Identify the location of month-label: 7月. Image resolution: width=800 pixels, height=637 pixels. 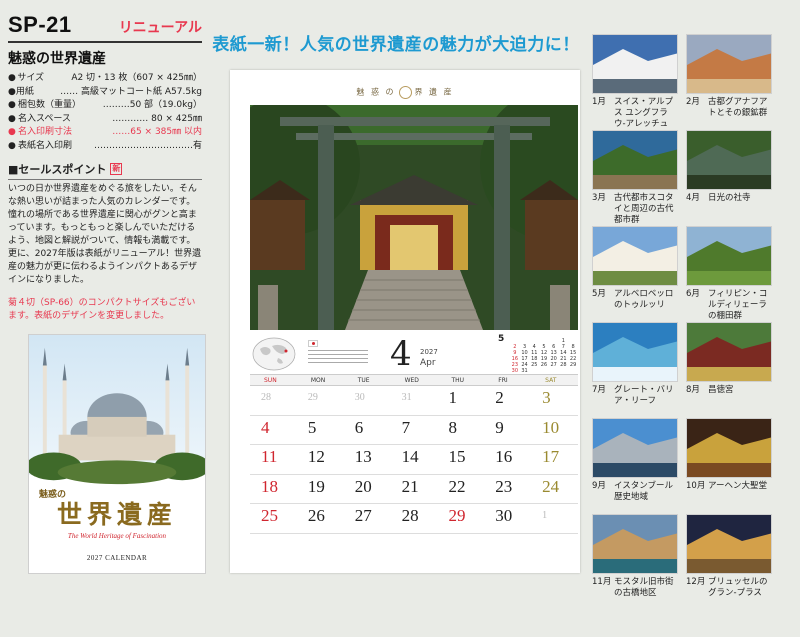
(599, 390).